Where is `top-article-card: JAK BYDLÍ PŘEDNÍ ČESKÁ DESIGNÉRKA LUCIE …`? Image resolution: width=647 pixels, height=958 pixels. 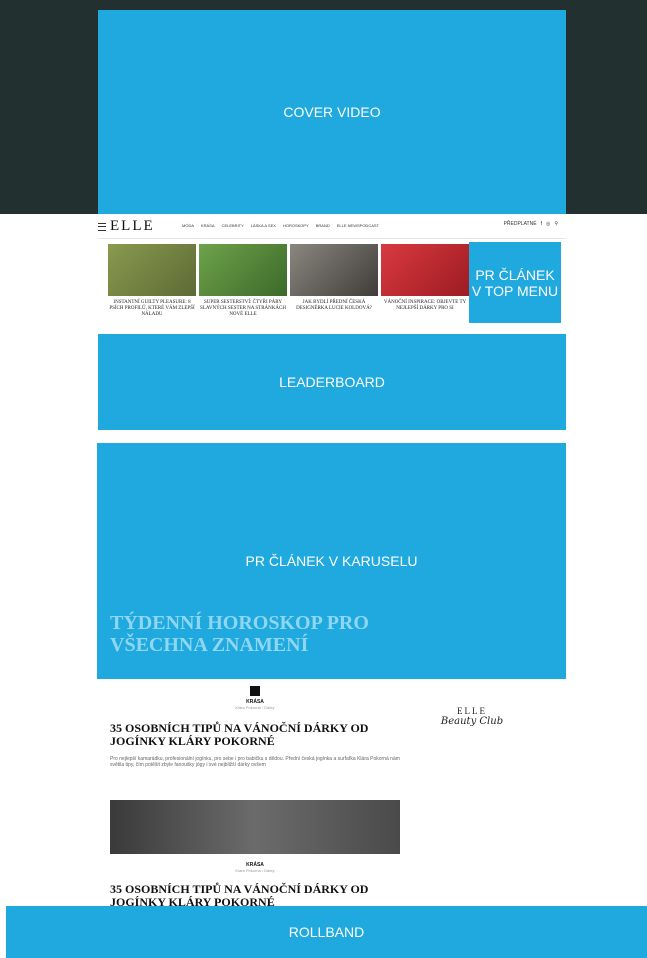 top-article-card: JAK BYDLÍ PŘEDNÍ ČESKÁ DESIGNÉRKA LUCIE … is located at coordinates (334, 281).